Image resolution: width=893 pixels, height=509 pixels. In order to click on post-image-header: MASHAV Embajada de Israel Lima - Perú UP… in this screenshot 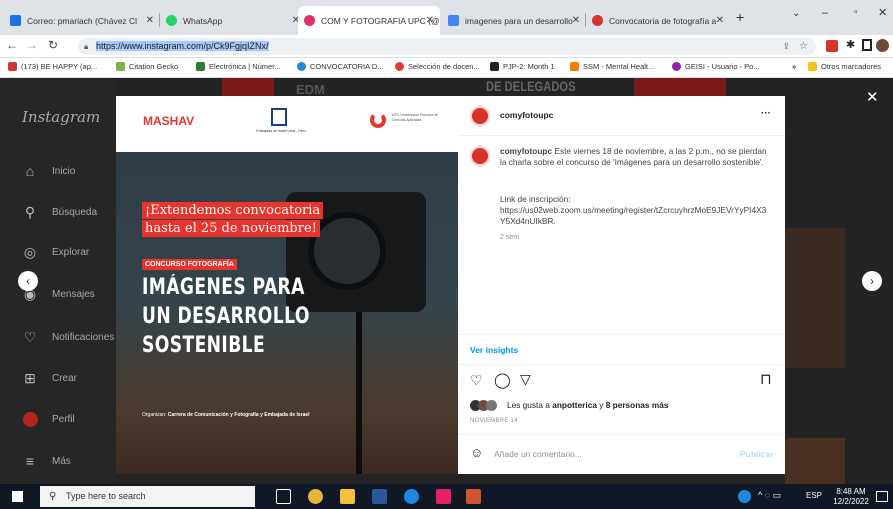, I will do `click(287, 124)`.